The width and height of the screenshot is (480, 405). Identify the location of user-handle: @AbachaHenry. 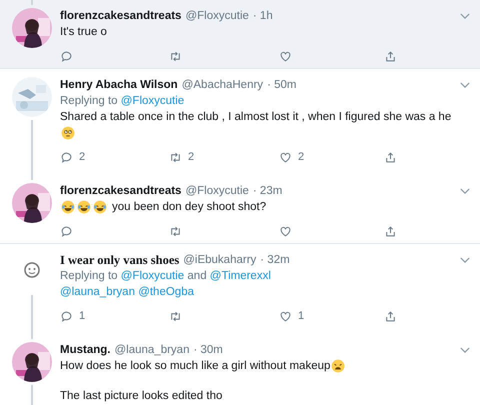
(223, 85).